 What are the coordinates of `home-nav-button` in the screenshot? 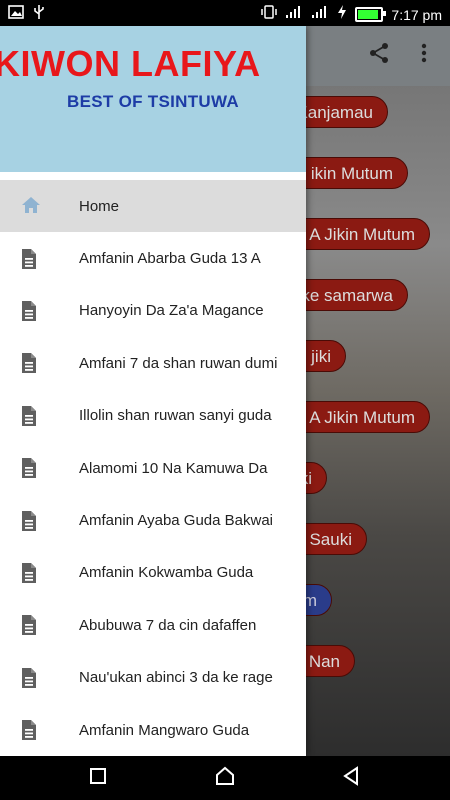 It's located at (225, 778).